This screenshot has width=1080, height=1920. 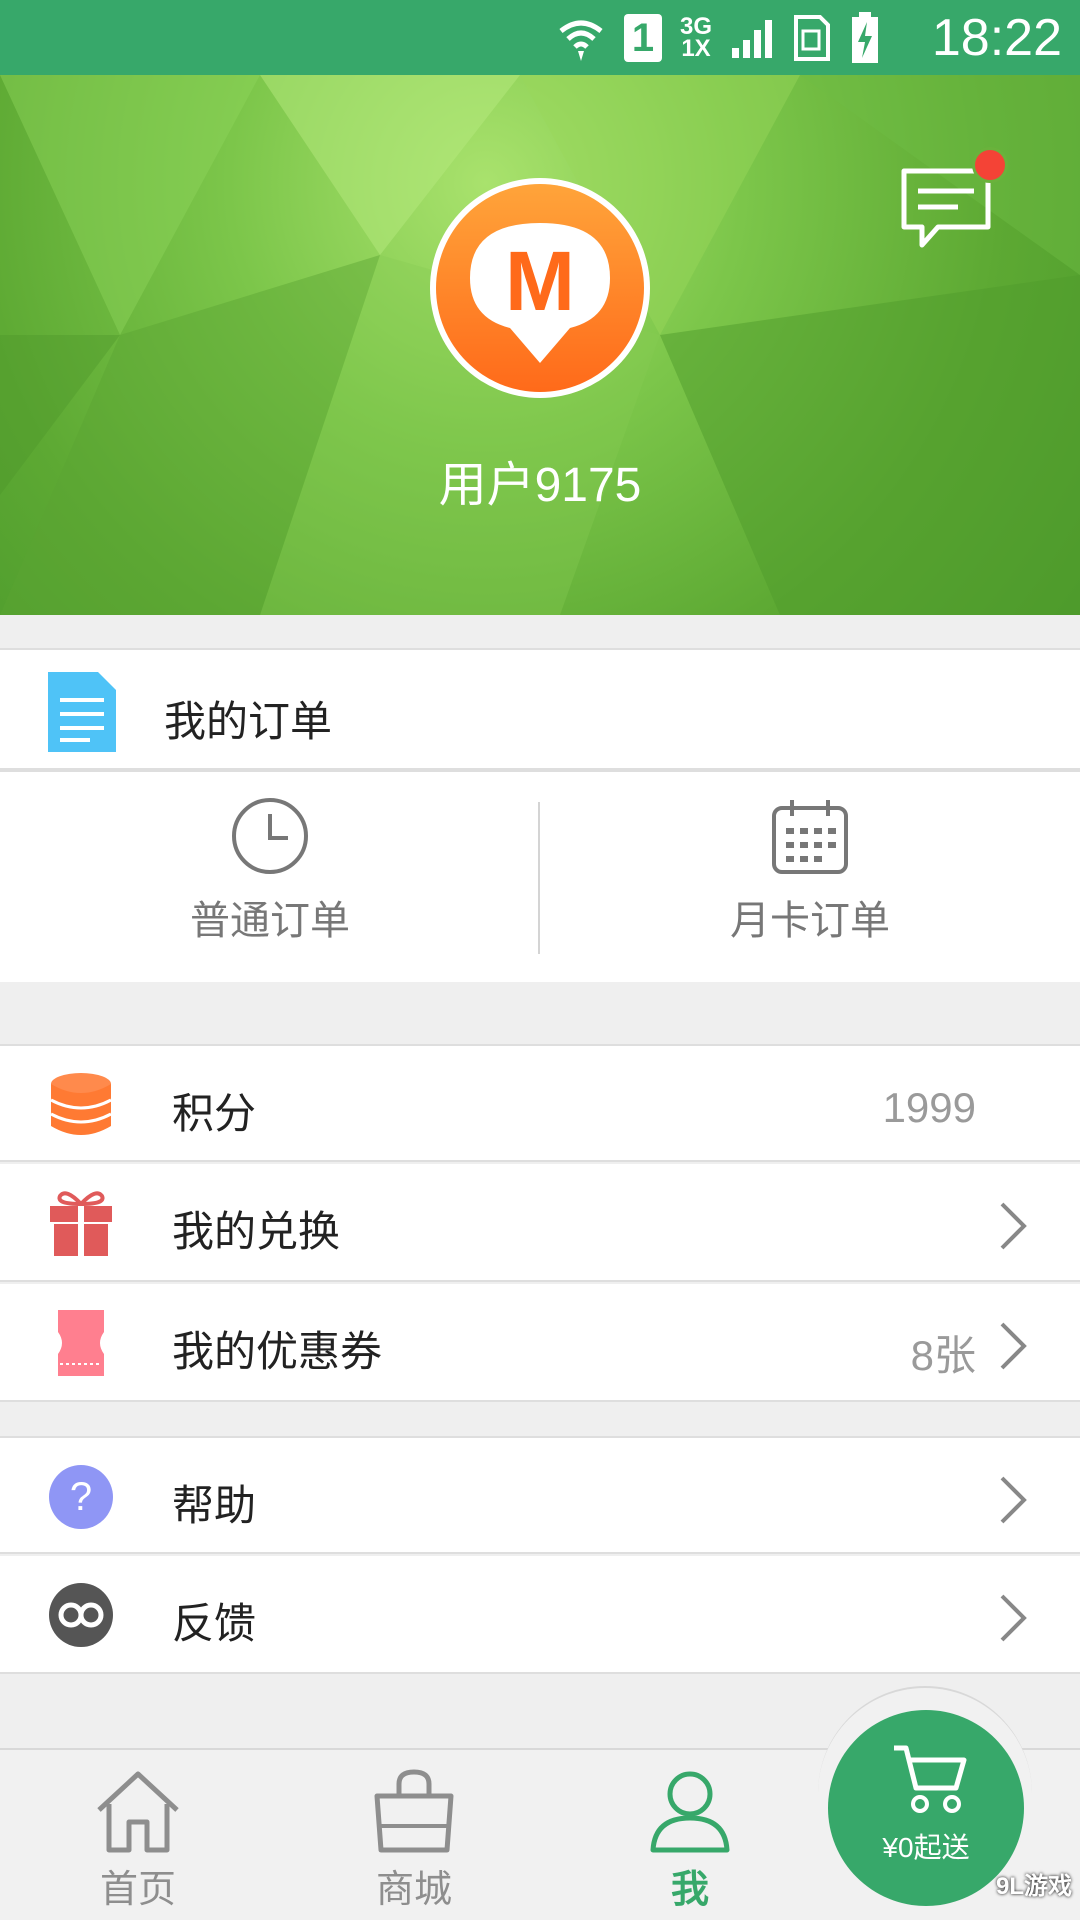 I want to click on user-icon, so click(x=690, y=1812).